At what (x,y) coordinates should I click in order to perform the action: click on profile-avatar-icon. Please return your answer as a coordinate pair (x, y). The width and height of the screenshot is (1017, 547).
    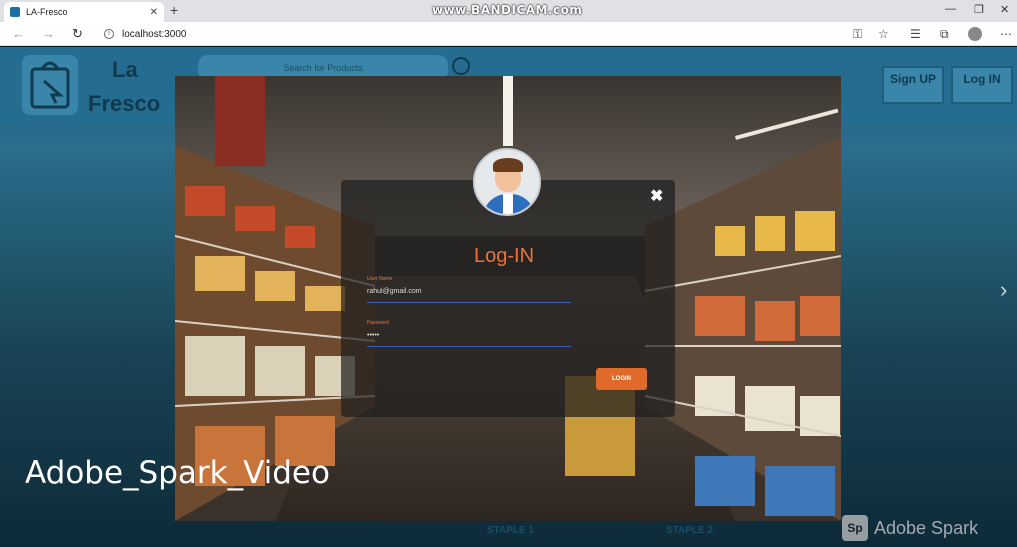
    Looking at the image, I should click on (975, 34).